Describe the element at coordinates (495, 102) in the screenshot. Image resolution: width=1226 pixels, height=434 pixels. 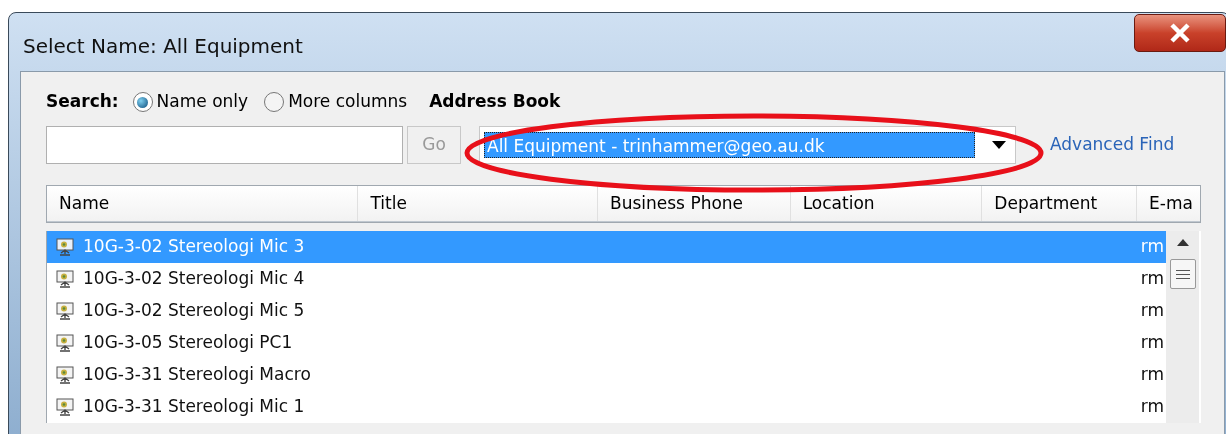
I see `address-book-label: Address Book` at that location.